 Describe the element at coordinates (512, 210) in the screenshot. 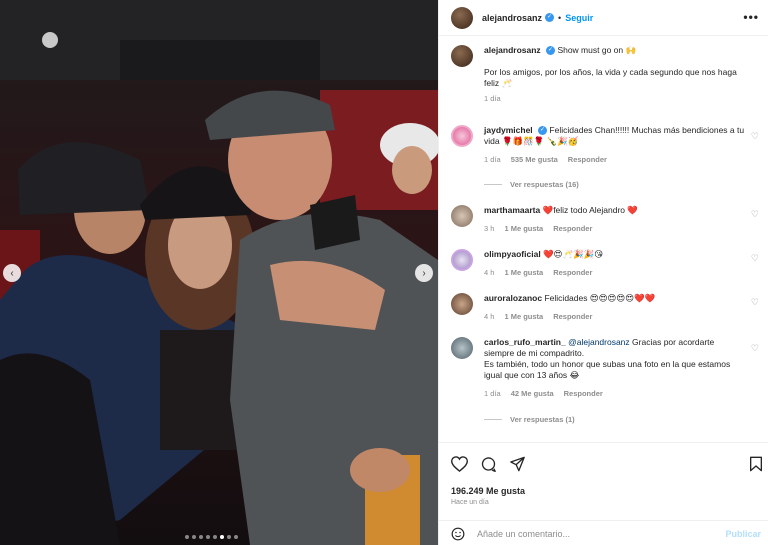

I see `commenter-username: marthamaarta` at that location.